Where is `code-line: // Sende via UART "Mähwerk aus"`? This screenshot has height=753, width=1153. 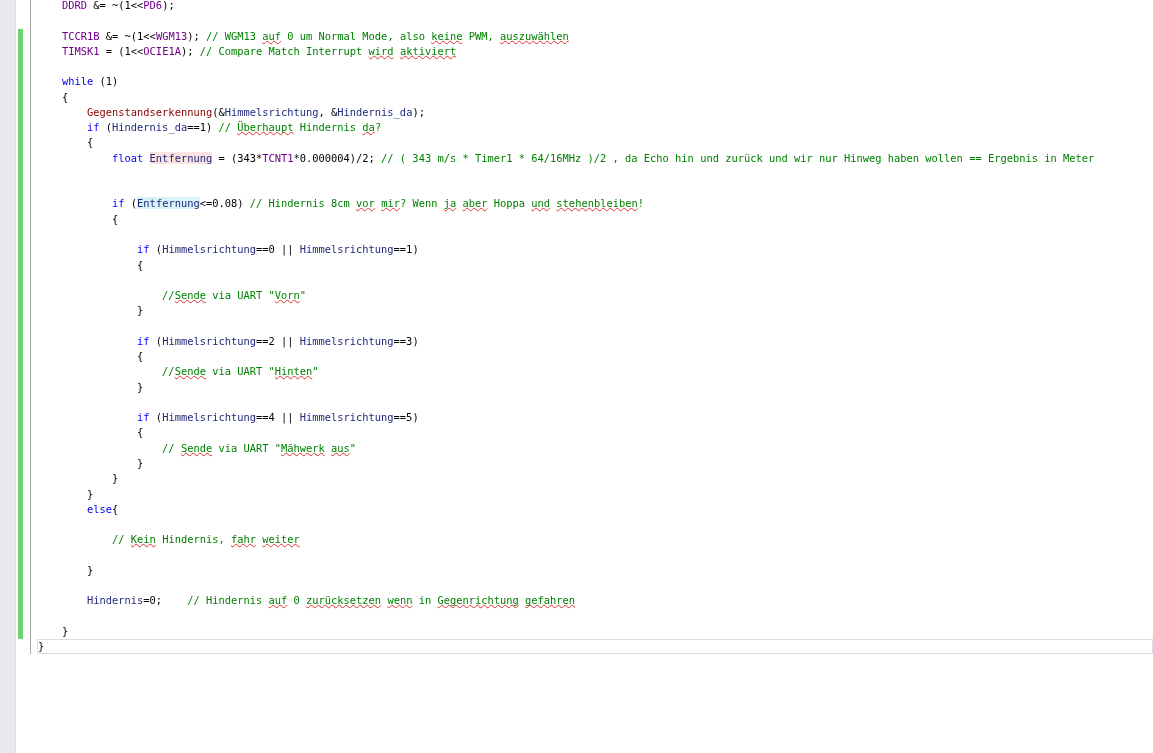
code-line: // Sende via UART "Mähwerk aus" is located at coordinates (259, 448).